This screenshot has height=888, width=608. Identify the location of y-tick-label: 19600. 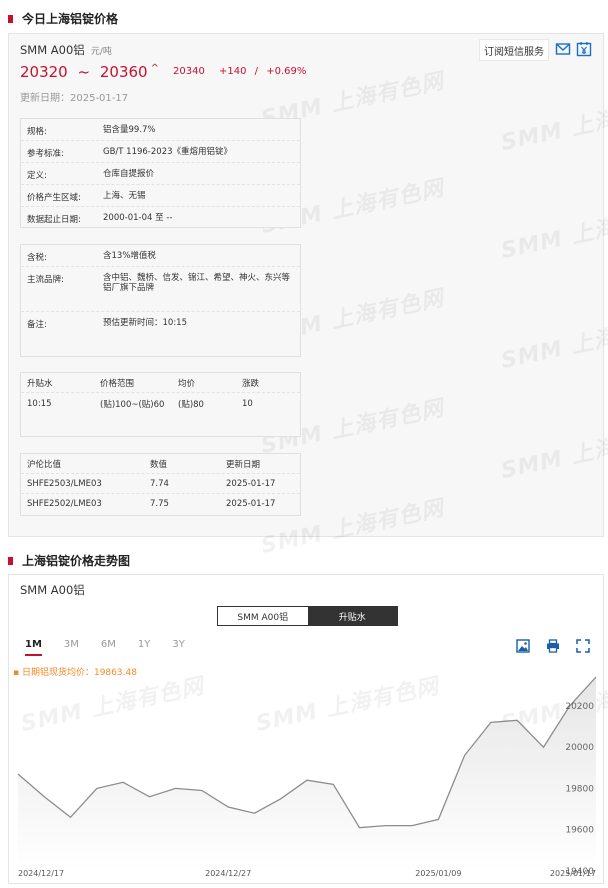
(579, 831).